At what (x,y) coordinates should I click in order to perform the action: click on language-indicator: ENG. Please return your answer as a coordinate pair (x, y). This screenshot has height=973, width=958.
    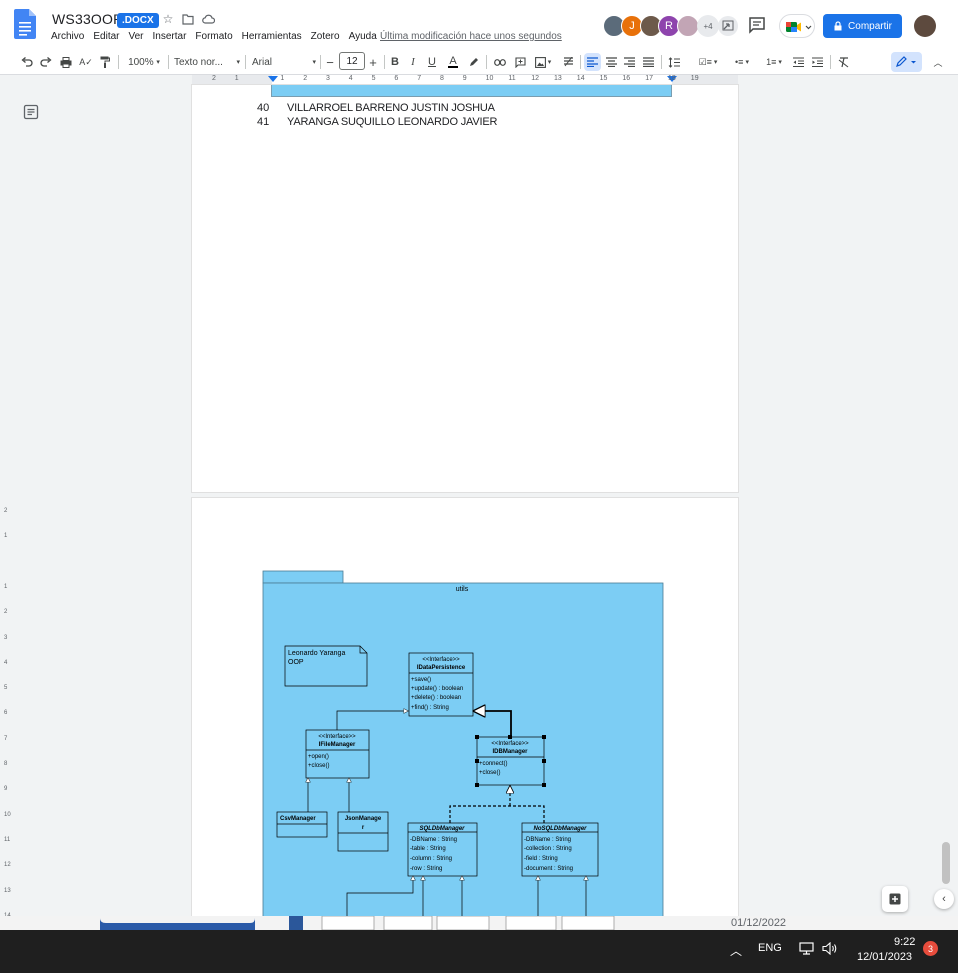
    Looking at the image, I should click on (770, 948).